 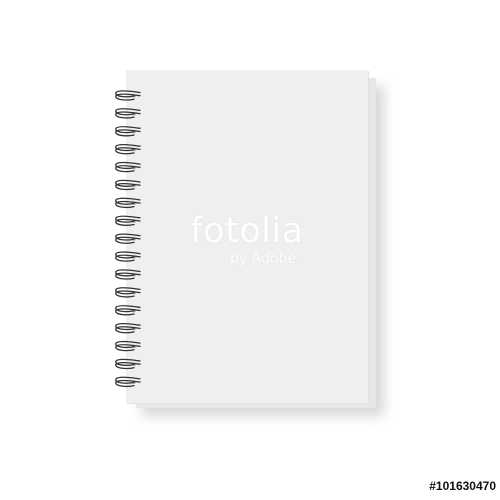 I want to click on spiral-binding, so click(x=128, y=239).